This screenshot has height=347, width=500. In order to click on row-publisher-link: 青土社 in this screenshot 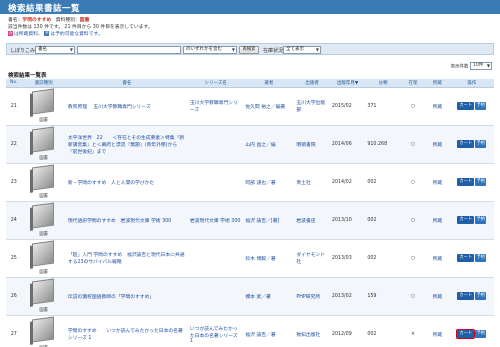, I will do `click(312, 182)`.